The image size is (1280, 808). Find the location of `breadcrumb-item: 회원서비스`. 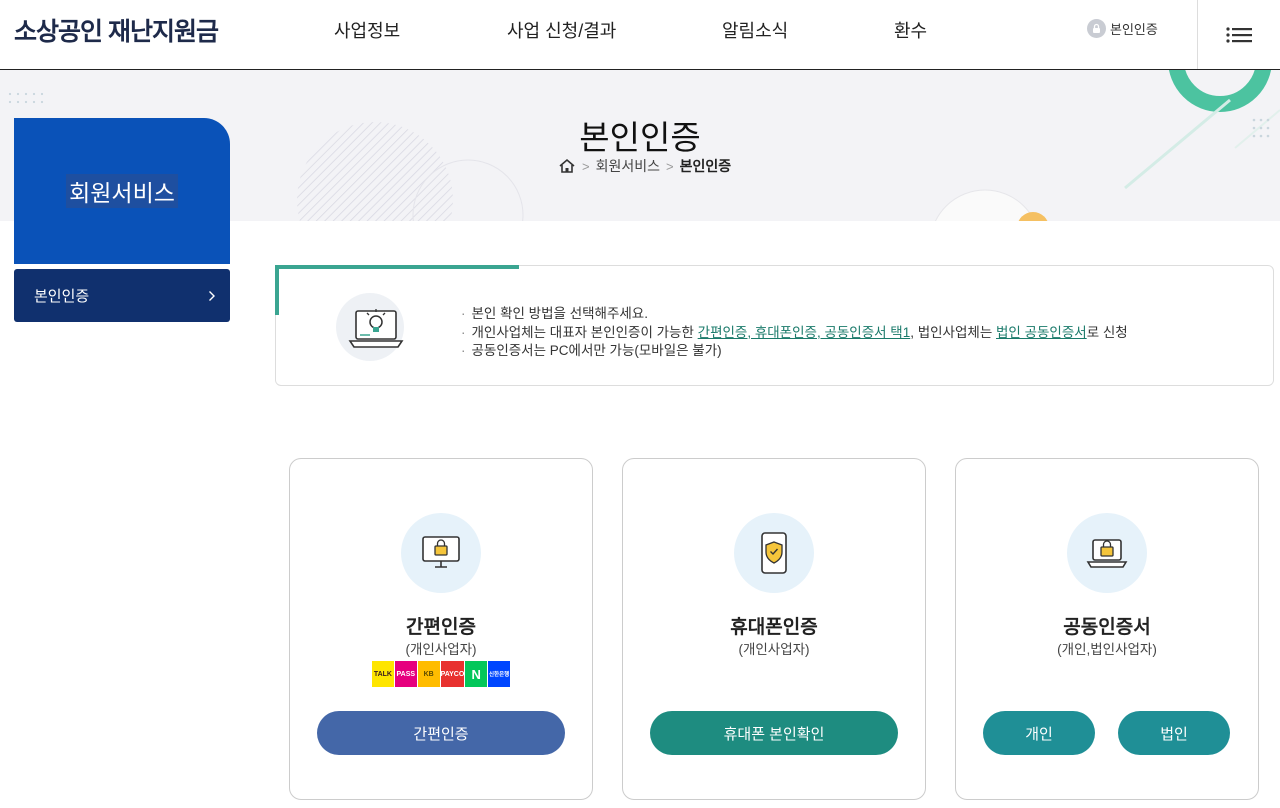

breadcrumb-item: 회원서비스 is located at coordinates (628, 166).